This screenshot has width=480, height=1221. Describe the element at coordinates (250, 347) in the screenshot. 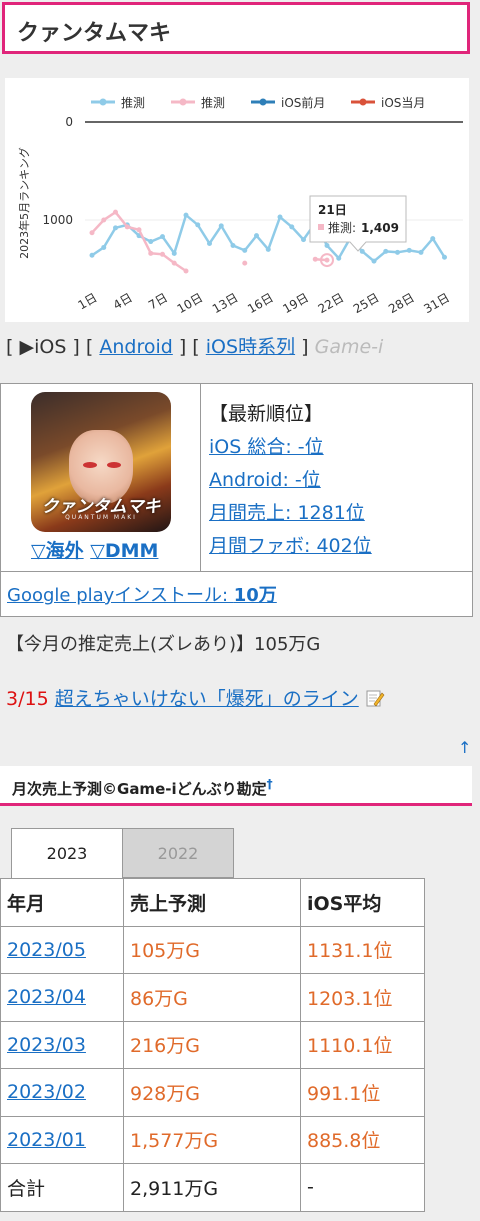

I see `ios-timeseries-link: iOS時系列` at that location.